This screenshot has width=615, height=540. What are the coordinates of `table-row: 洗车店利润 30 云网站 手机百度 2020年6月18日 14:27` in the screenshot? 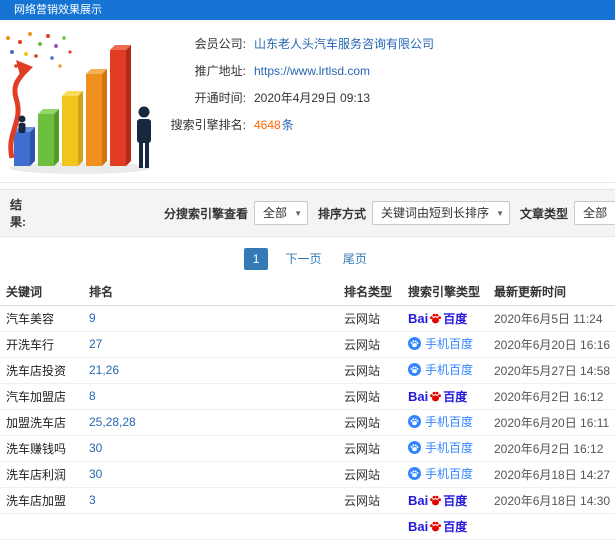 It's located at (307, 474).